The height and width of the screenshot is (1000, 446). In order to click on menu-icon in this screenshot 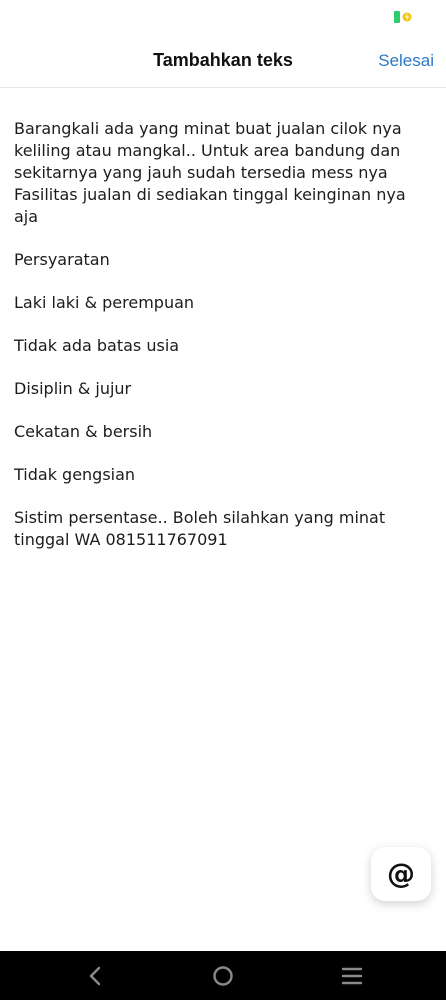, I will do `click(352, 976)`.